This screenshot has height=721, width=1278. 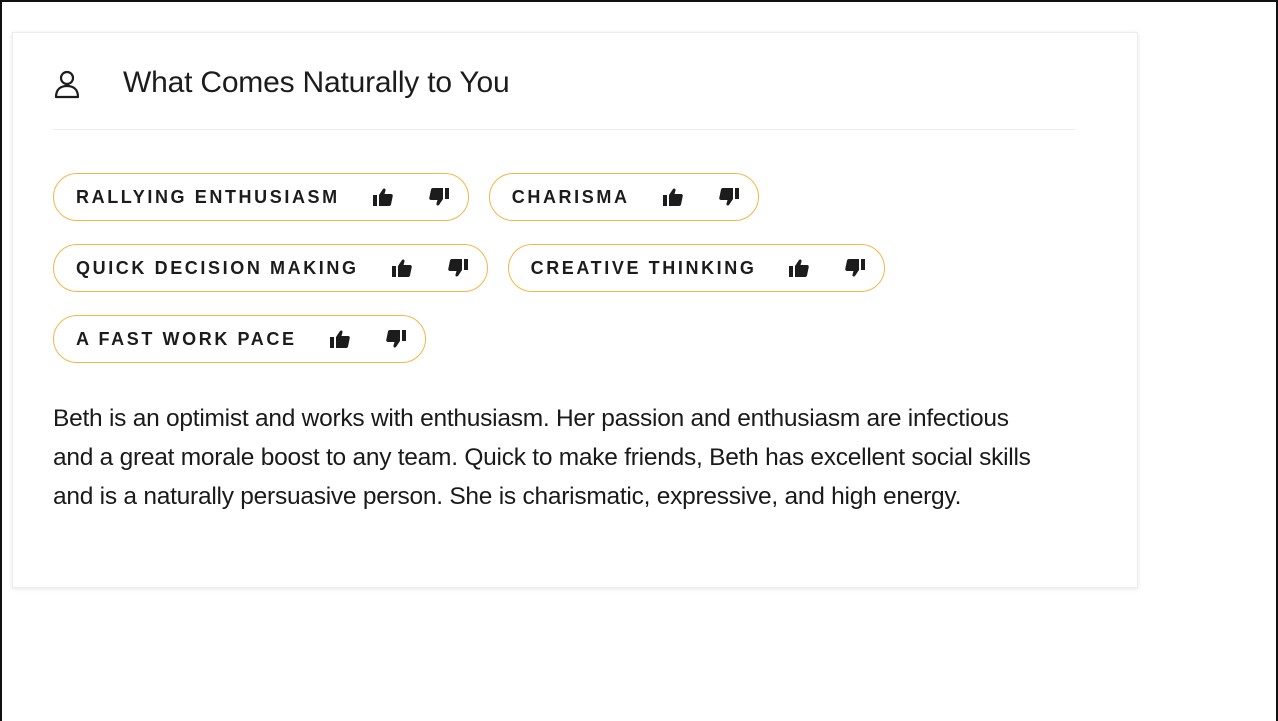 I want to click on trait-row: QUICK DECISION MAKING CREATIVE THINKING, so click(x=573, y=269).